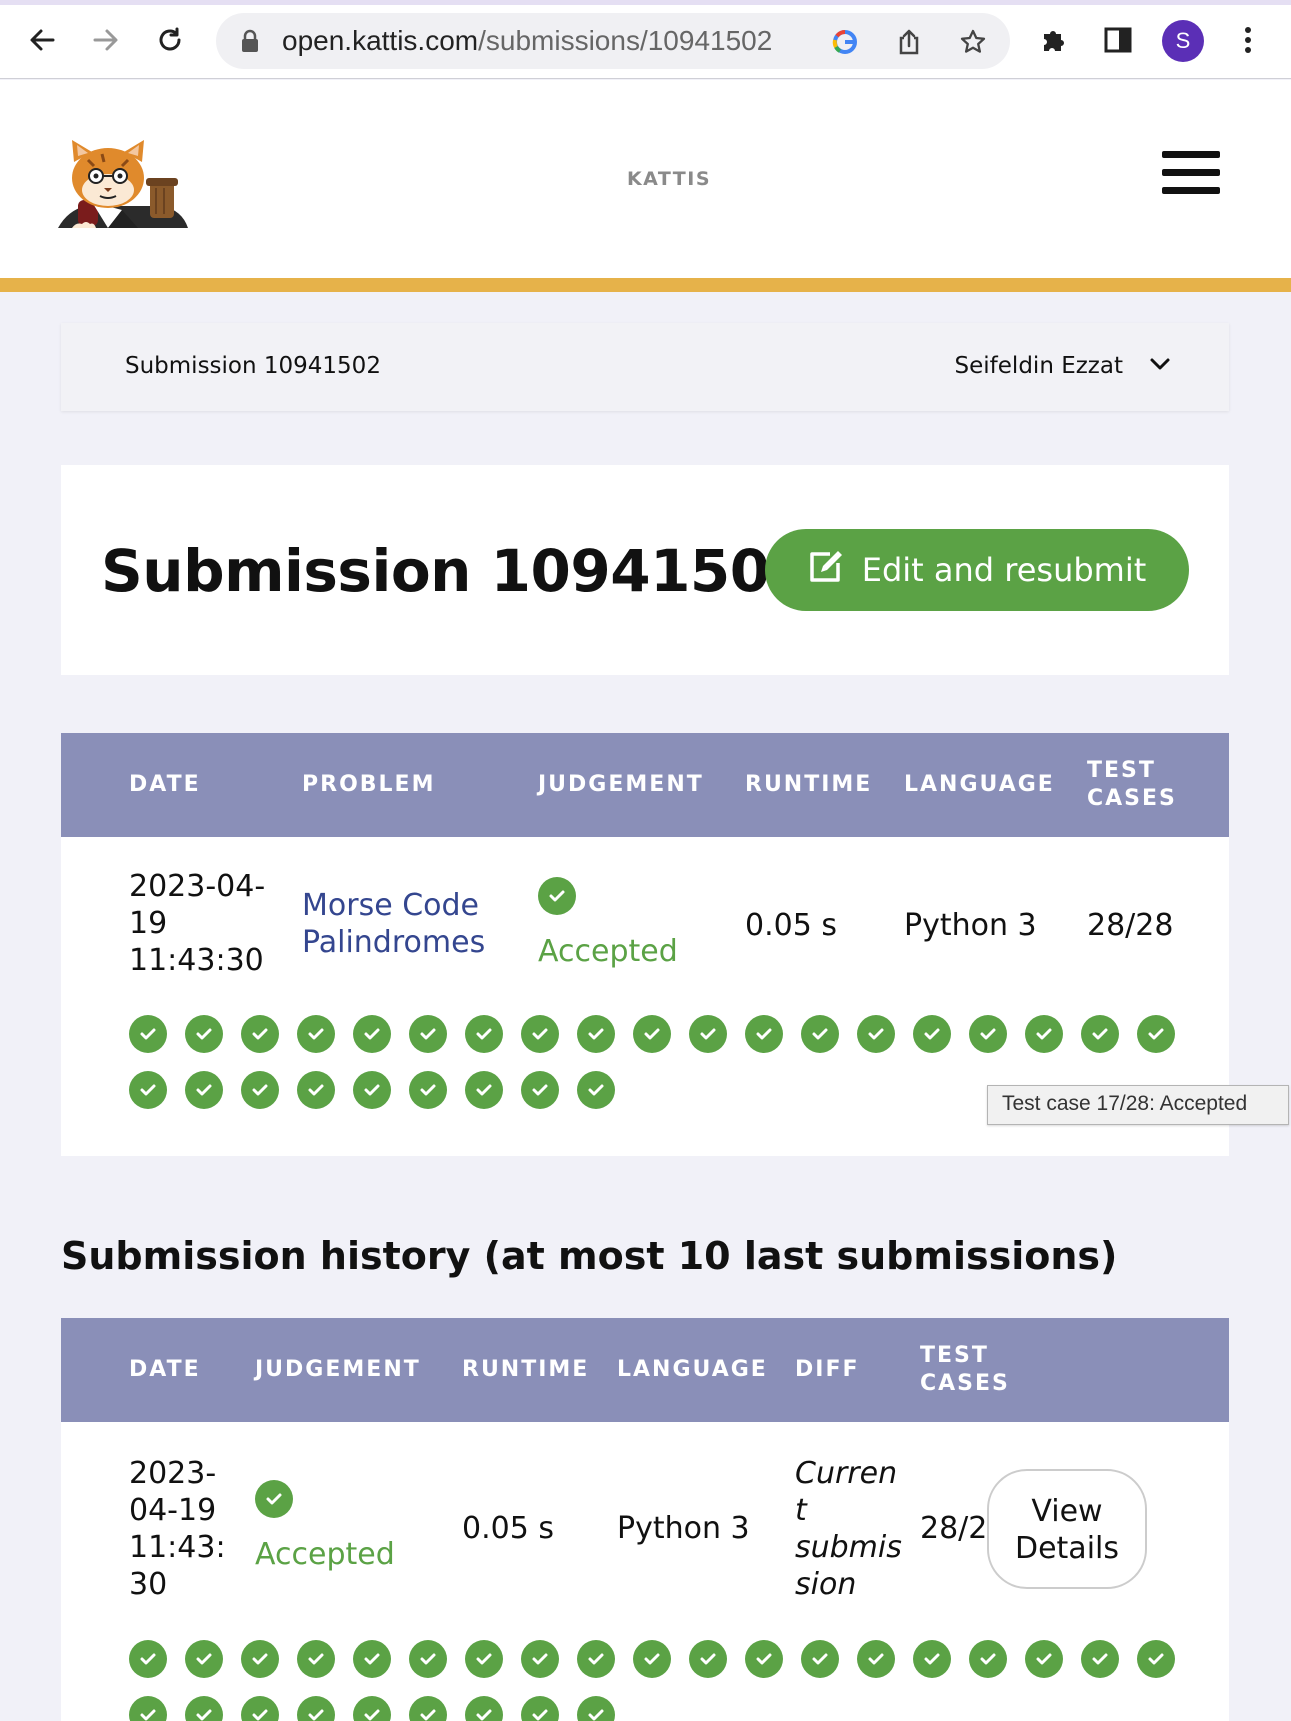 This screenshot has width=1291, height=1721. I want to click on site-header: KATTIS, so click(645, 179).